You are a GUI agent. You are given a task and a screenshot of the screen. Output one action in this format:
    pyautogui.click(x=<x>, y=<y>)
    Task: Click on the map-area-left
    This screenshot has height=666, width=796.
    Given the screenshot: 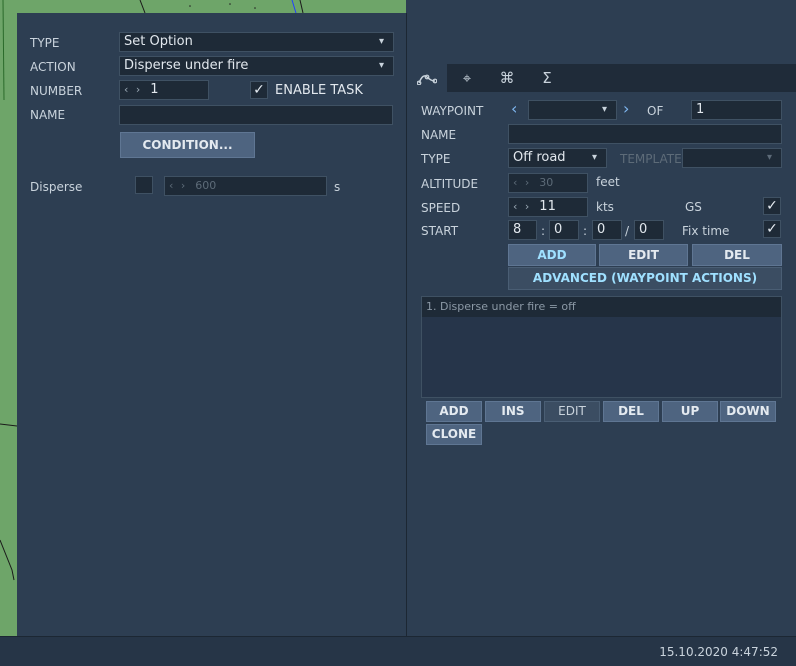 What is the action you would take?
    pyautogui.click(x=8, y=318)
    